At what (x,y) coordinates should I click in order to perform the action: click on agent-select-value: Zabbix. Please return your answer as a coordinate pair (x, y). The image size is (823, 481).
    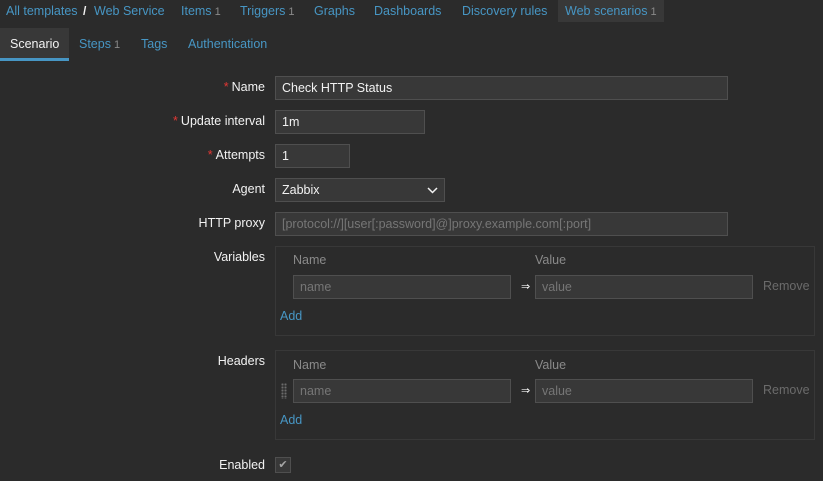
    Looking at the image, I should click on (301, 190).